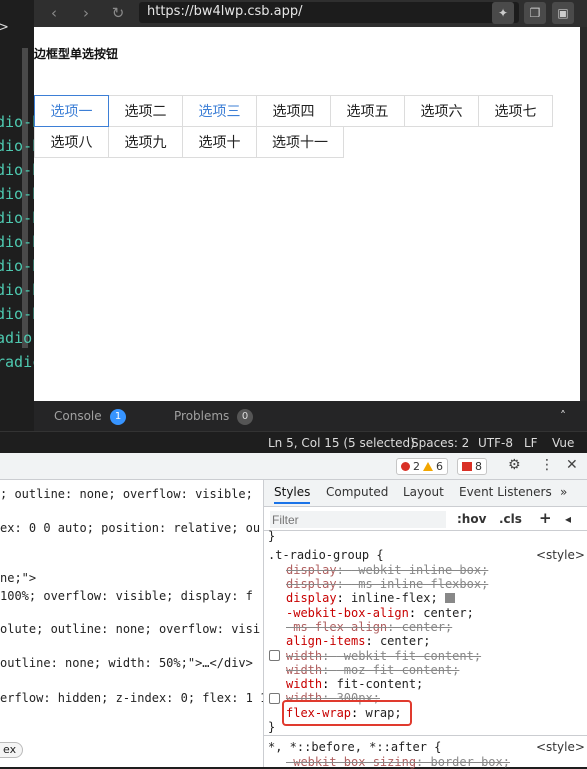  What do you see at coordinates (531, 443) in the screenshot?
I see `line-ending: LF` at bounding box center [531, 443].